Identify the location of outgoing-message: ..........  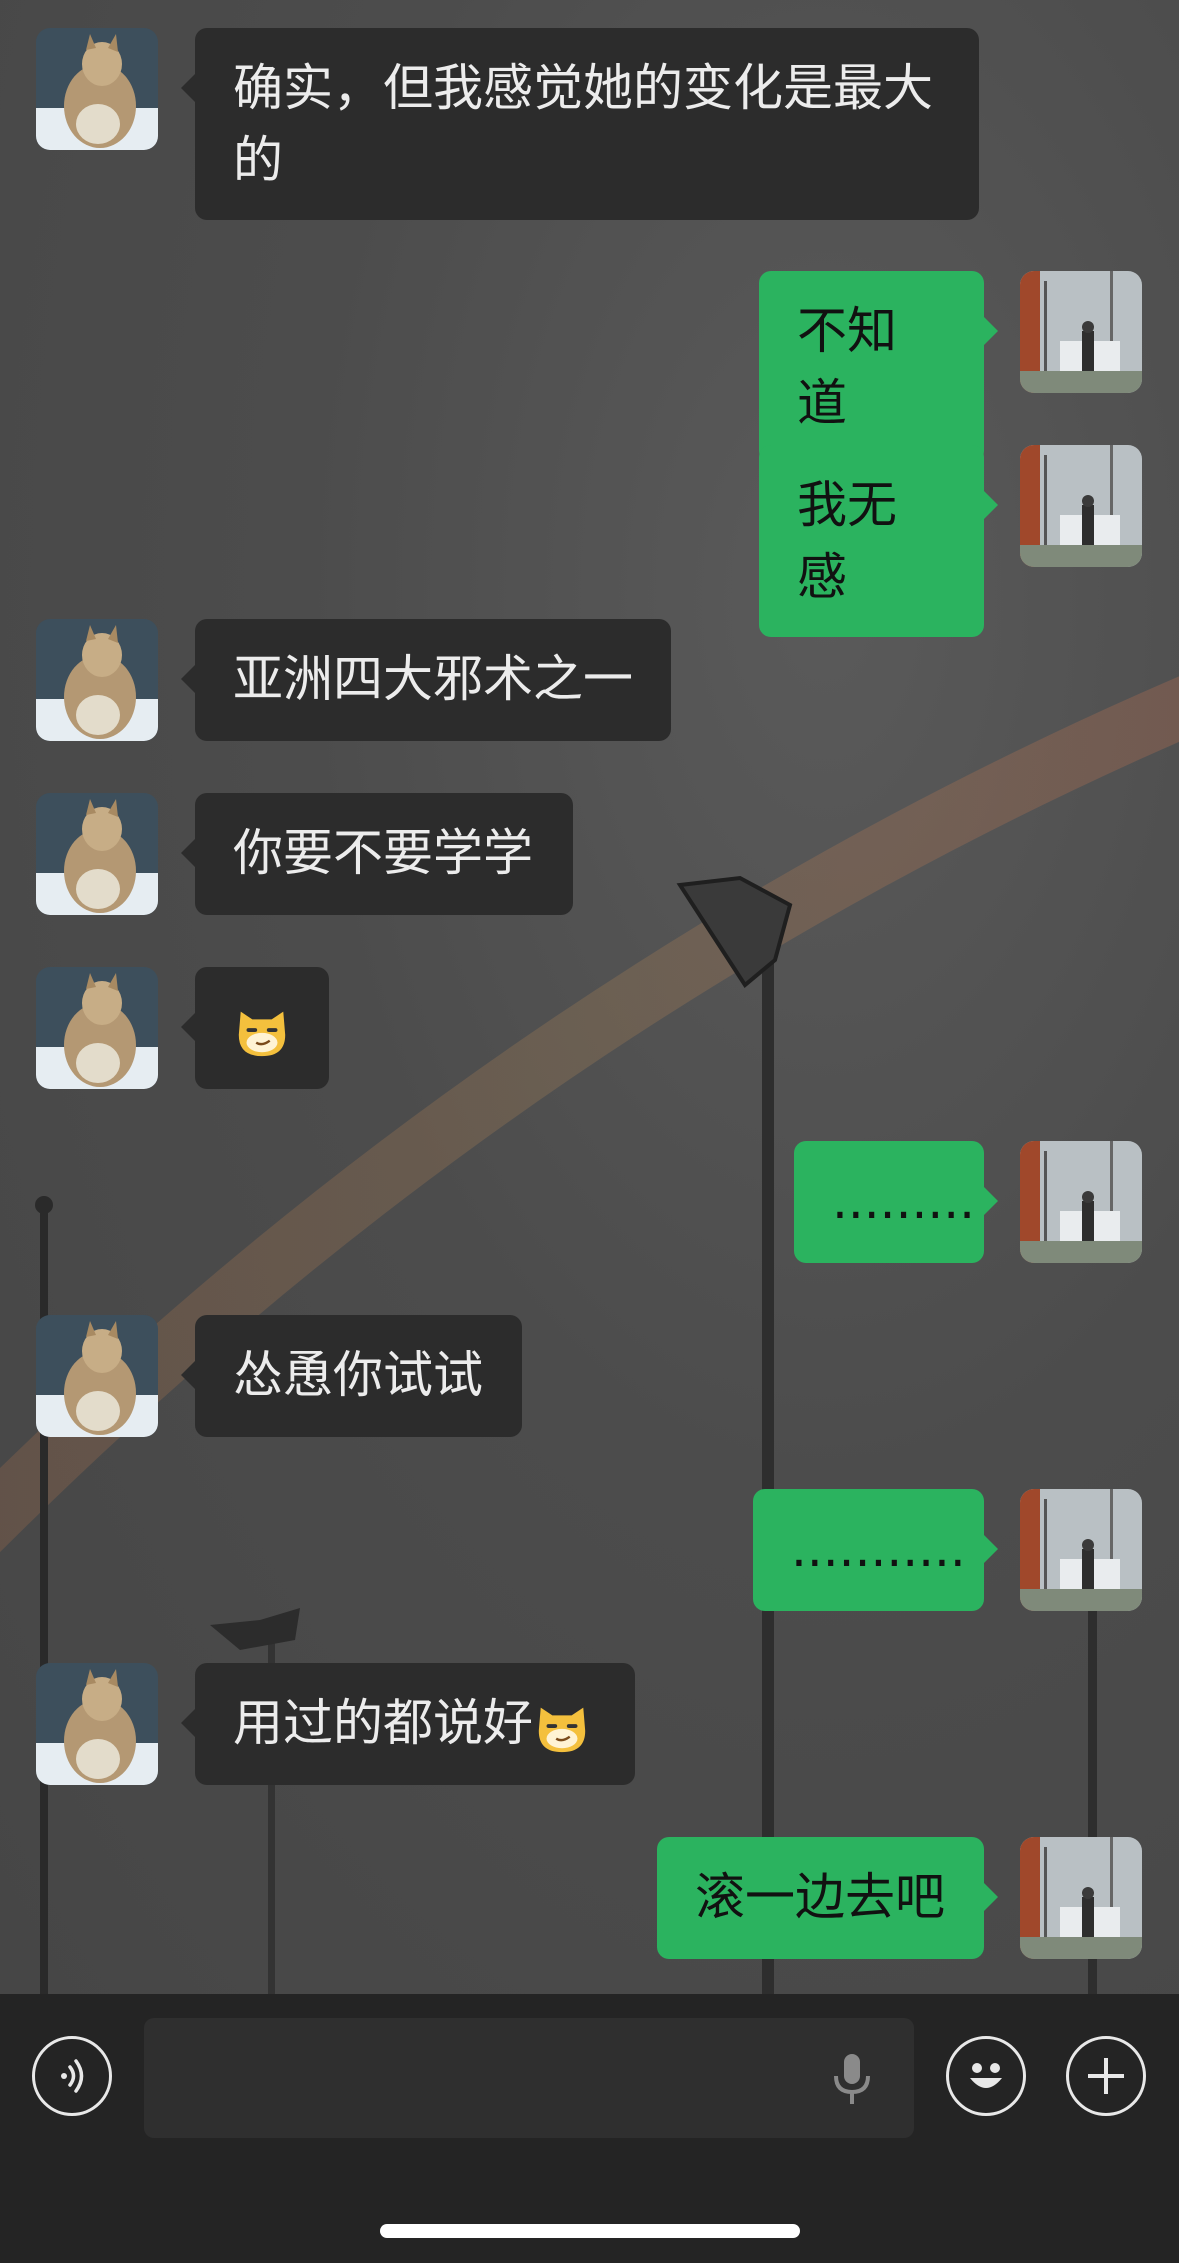
(589, 1202).